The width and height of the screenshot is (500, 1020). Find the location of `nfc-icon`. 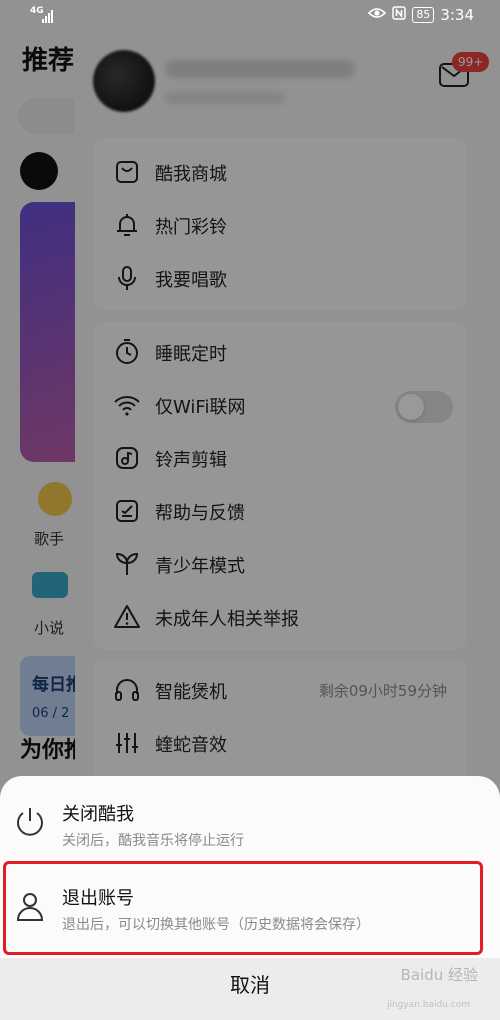

nfc-icon is located at coordinates (399, 15).